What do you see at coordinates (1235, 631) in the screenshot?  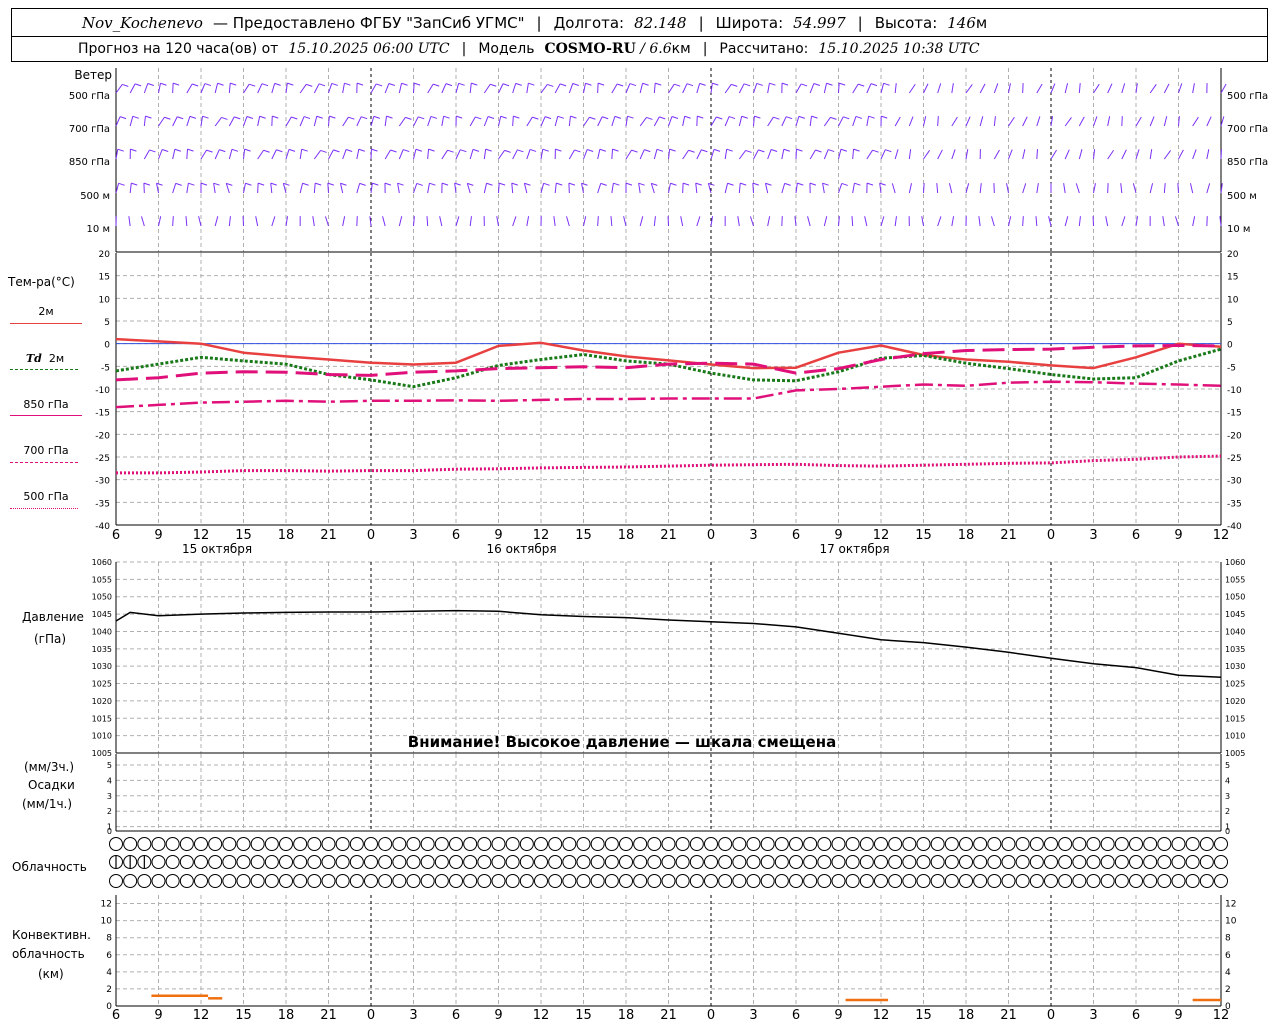 I see `pressure-y-tick-right: 1040` at bounding box center [1235, 631].